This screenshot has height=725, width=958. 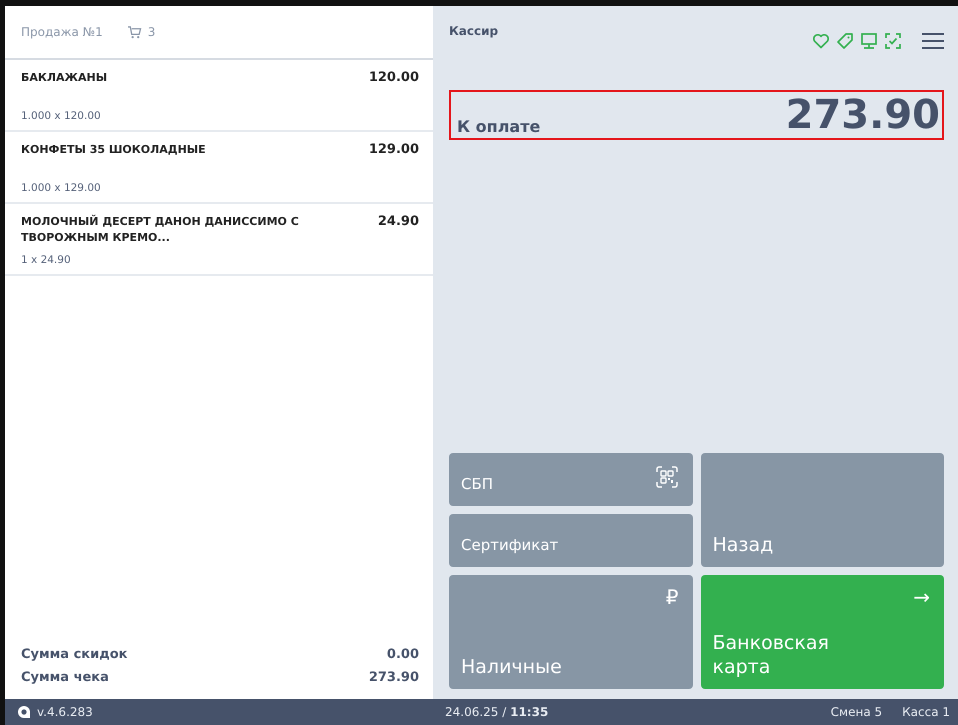 What do you see at coordinates (933, 41) in the screenshot?
I see `menu-icon` at bounding box center [933, 41].